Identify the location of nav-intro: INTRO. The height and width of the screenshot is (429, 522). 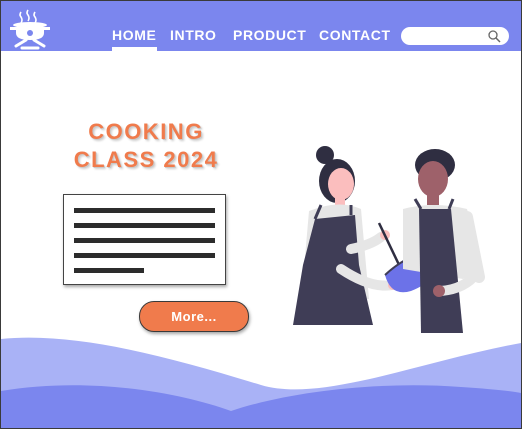
(193, 35).